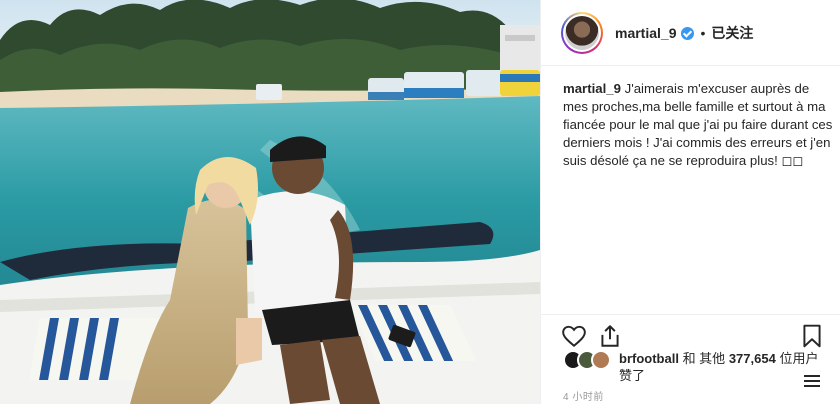 The width and height of the screenshot is (840, 404). Describe the element at coordinates (799, 358) in the screenshot. I see `likes-suffix: 位用户` at that location.